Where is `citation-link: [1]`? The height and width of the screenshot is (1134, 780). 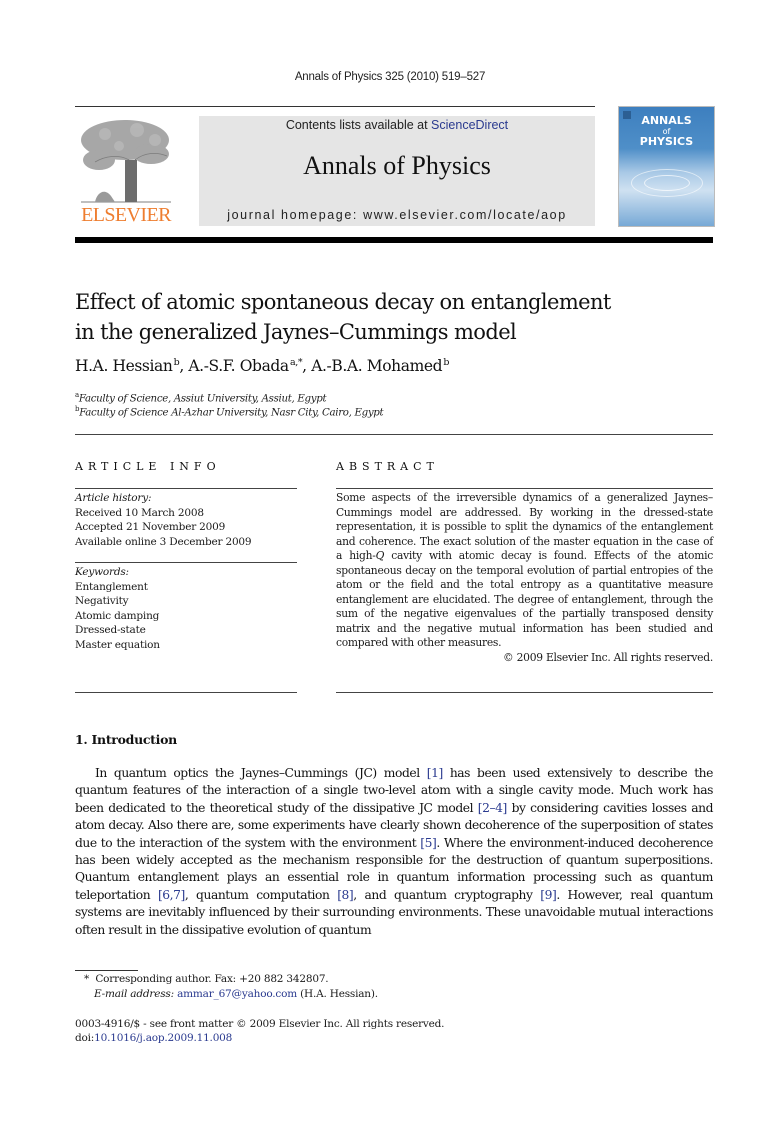 citation-link: [1] is located at coordinates (435, 773).